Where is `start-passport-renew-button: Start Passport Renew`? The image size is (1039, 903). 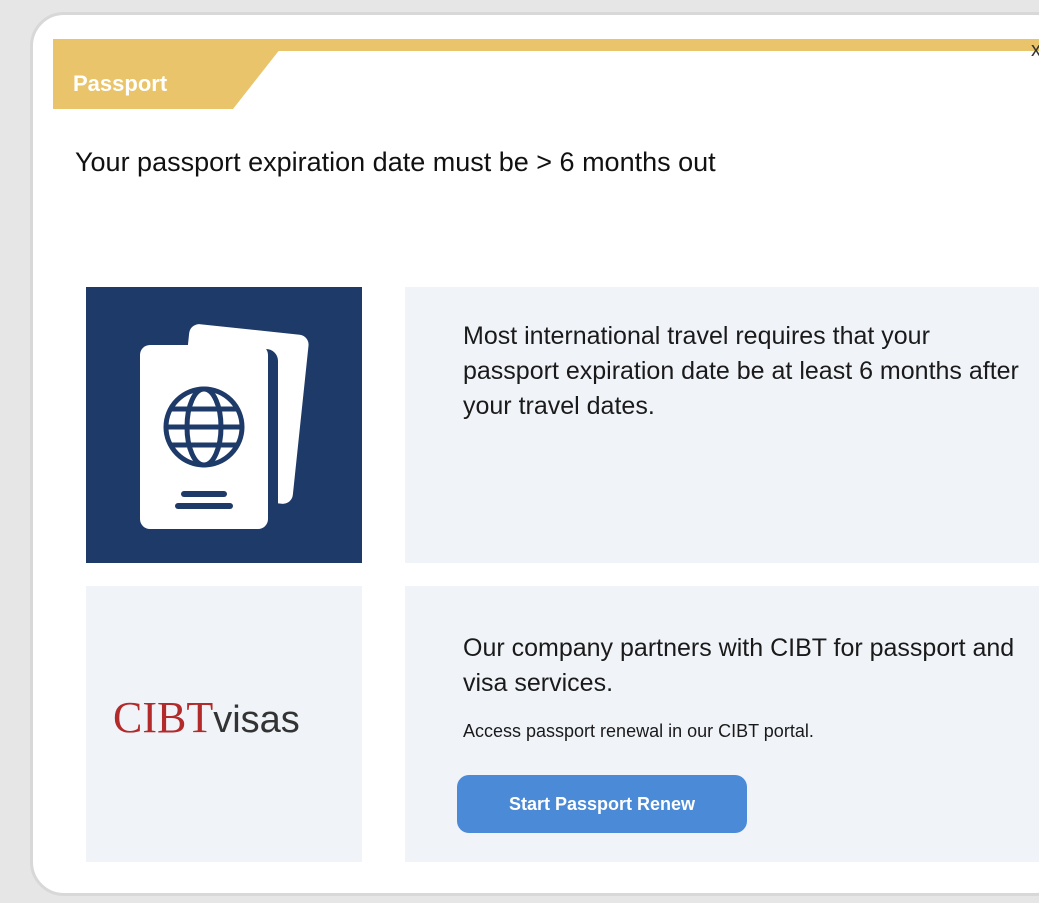
start-passport-renew-button: Start Passport Renew is located at coordinates (602, 804).